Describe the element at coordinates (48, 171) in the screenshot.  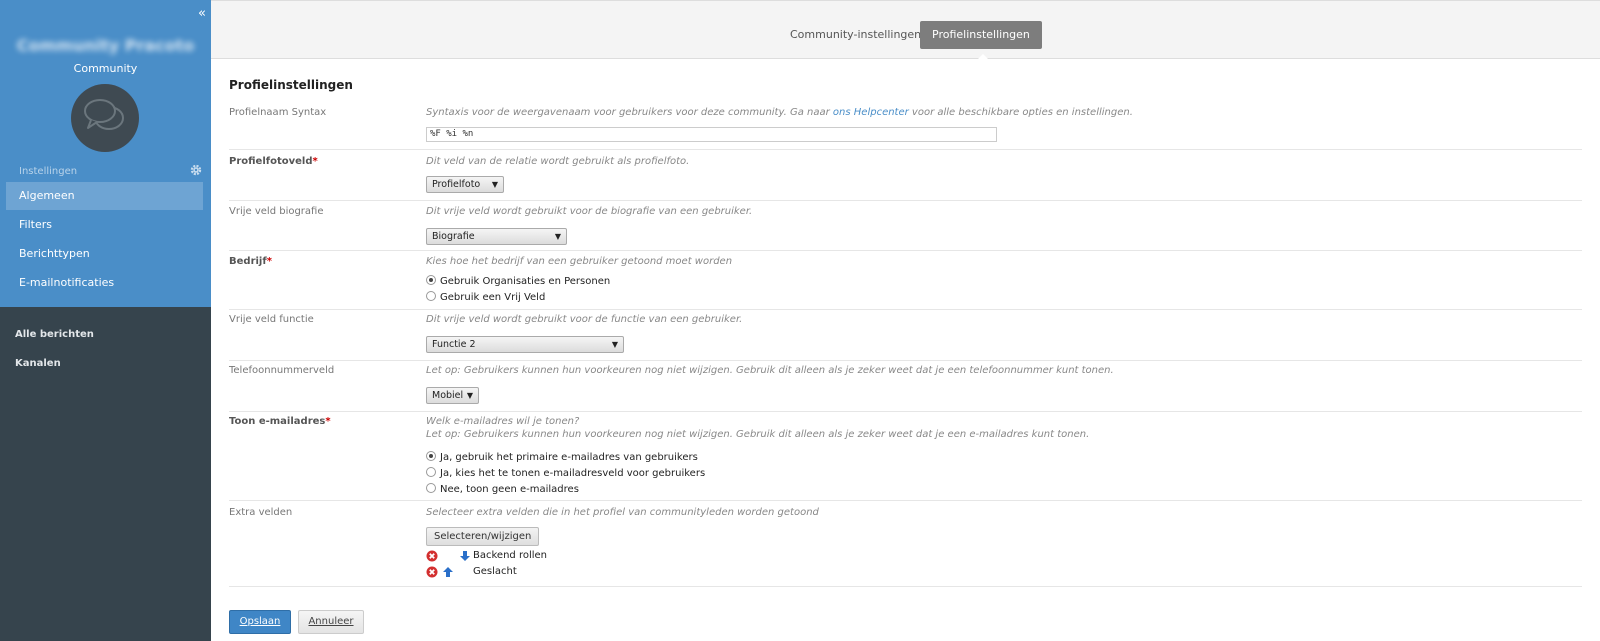
I see `settings-section-label: Instellingen` at that location.